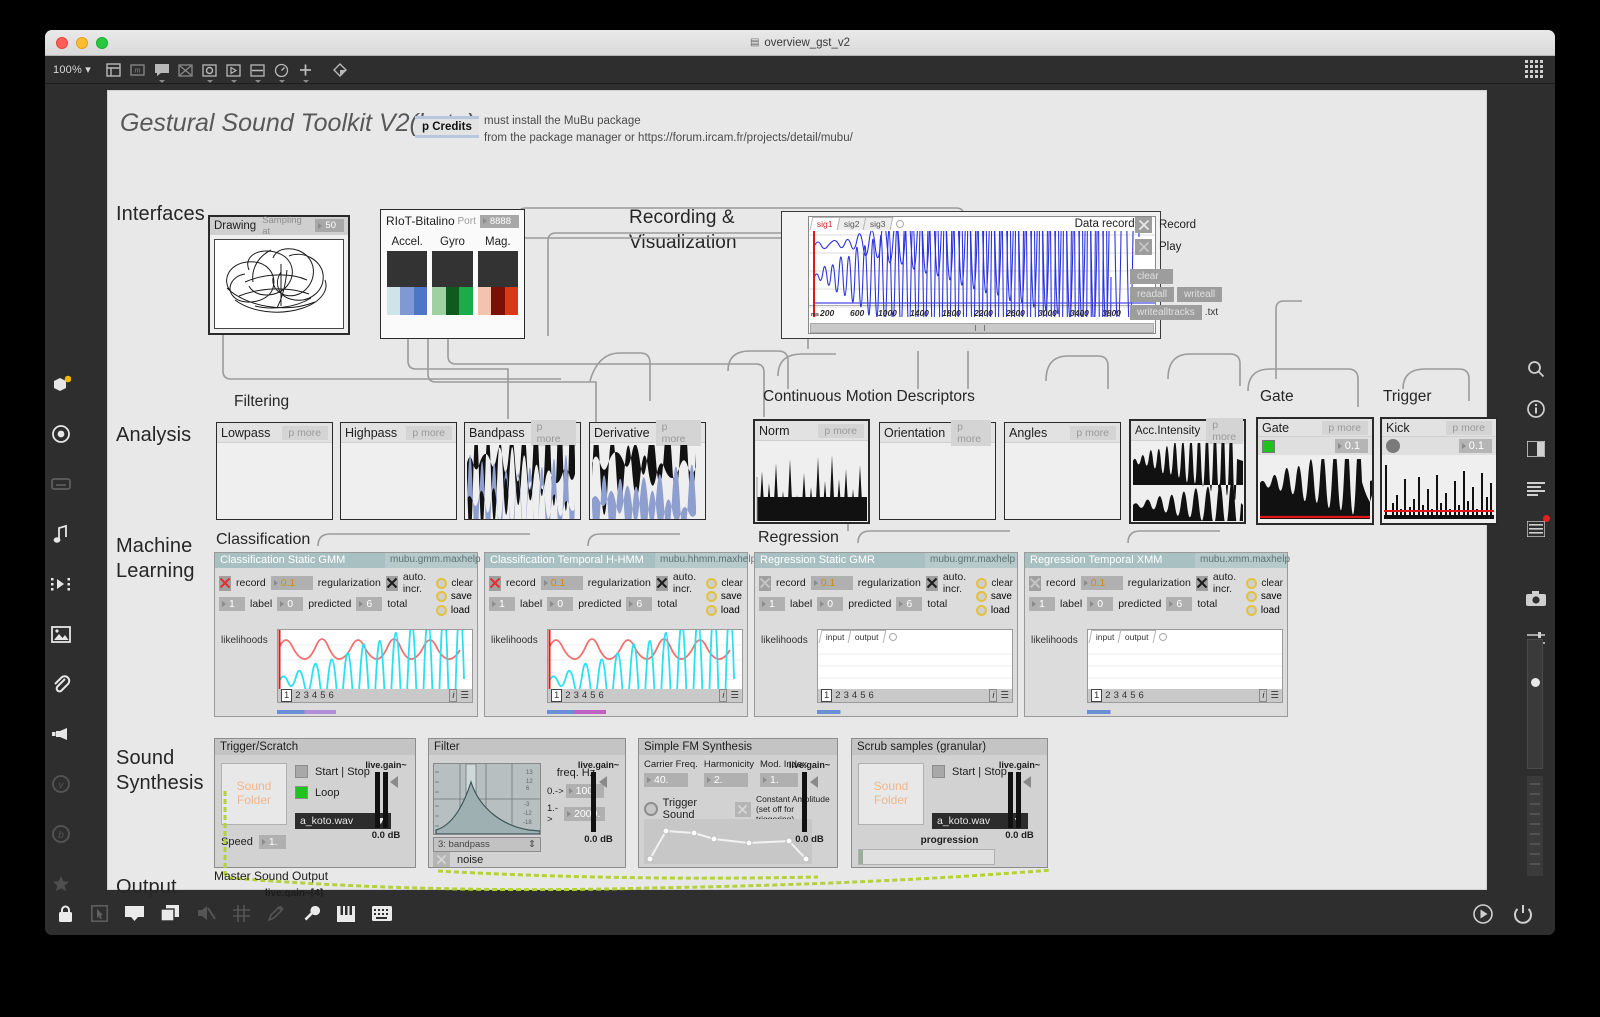 This screenshot has width=1600, height=1017. What do you see at coordinates (1483, 916) in the screenshot?
I see `play-circle-icon` at bounding box center [1483, 916].